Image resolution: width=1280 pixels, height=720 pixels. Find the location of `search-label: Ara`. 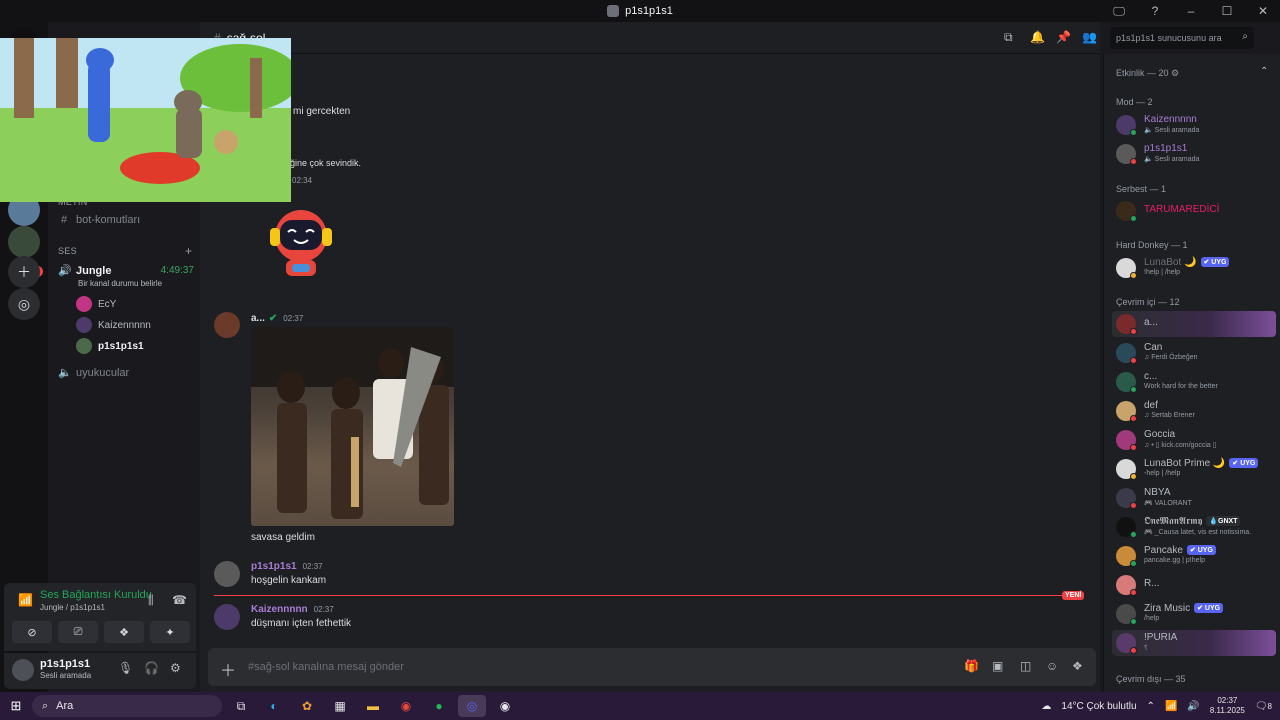

search-label: Ara is located at coordinates (65, 706).